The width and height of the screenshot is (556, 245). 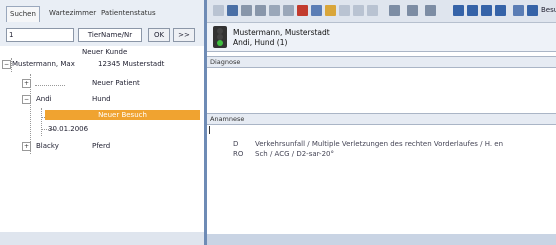 I want to click on next-record-icon, so click(x=486, y=10).